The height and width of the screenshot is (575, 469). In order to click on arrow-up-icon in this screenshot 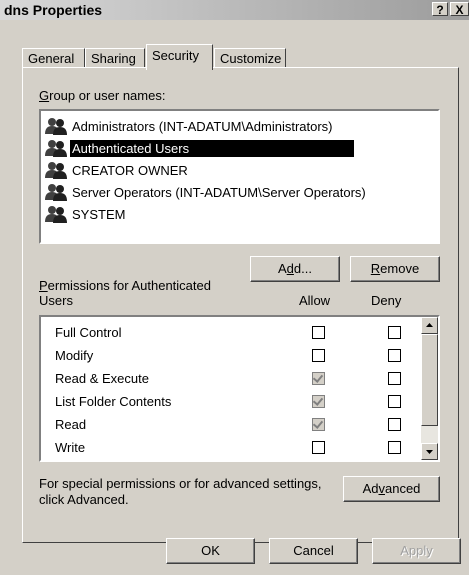, I will do `click(429, 325)`.